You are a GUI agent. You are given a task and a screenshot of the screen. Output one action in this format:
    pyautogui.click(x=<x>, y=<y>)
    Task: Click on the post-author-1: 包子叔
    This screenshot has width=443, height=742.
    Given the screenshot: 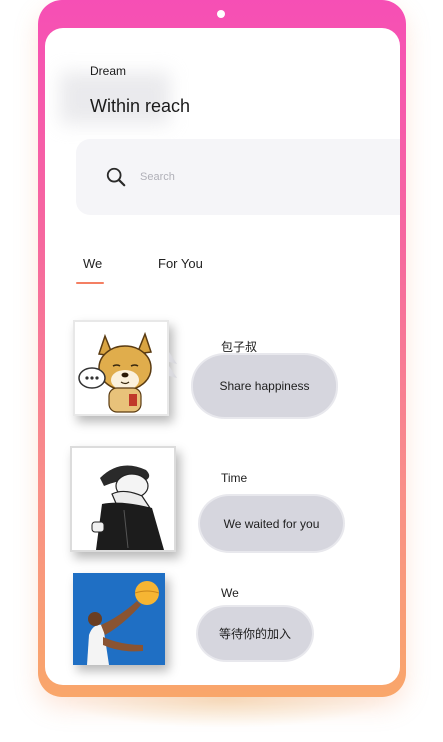 What is the action you would take?
    pyautogui.click(x=239, y=347)
    